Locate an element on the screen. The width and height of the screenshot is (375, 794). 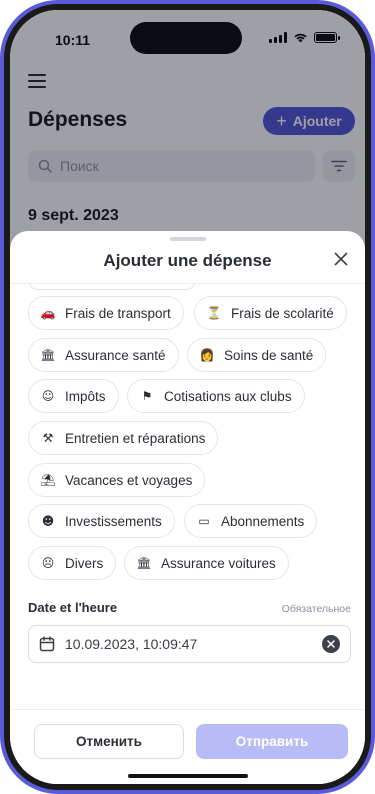
category-chip-label: Entretien et réparations is located at coordinates (135, 438).